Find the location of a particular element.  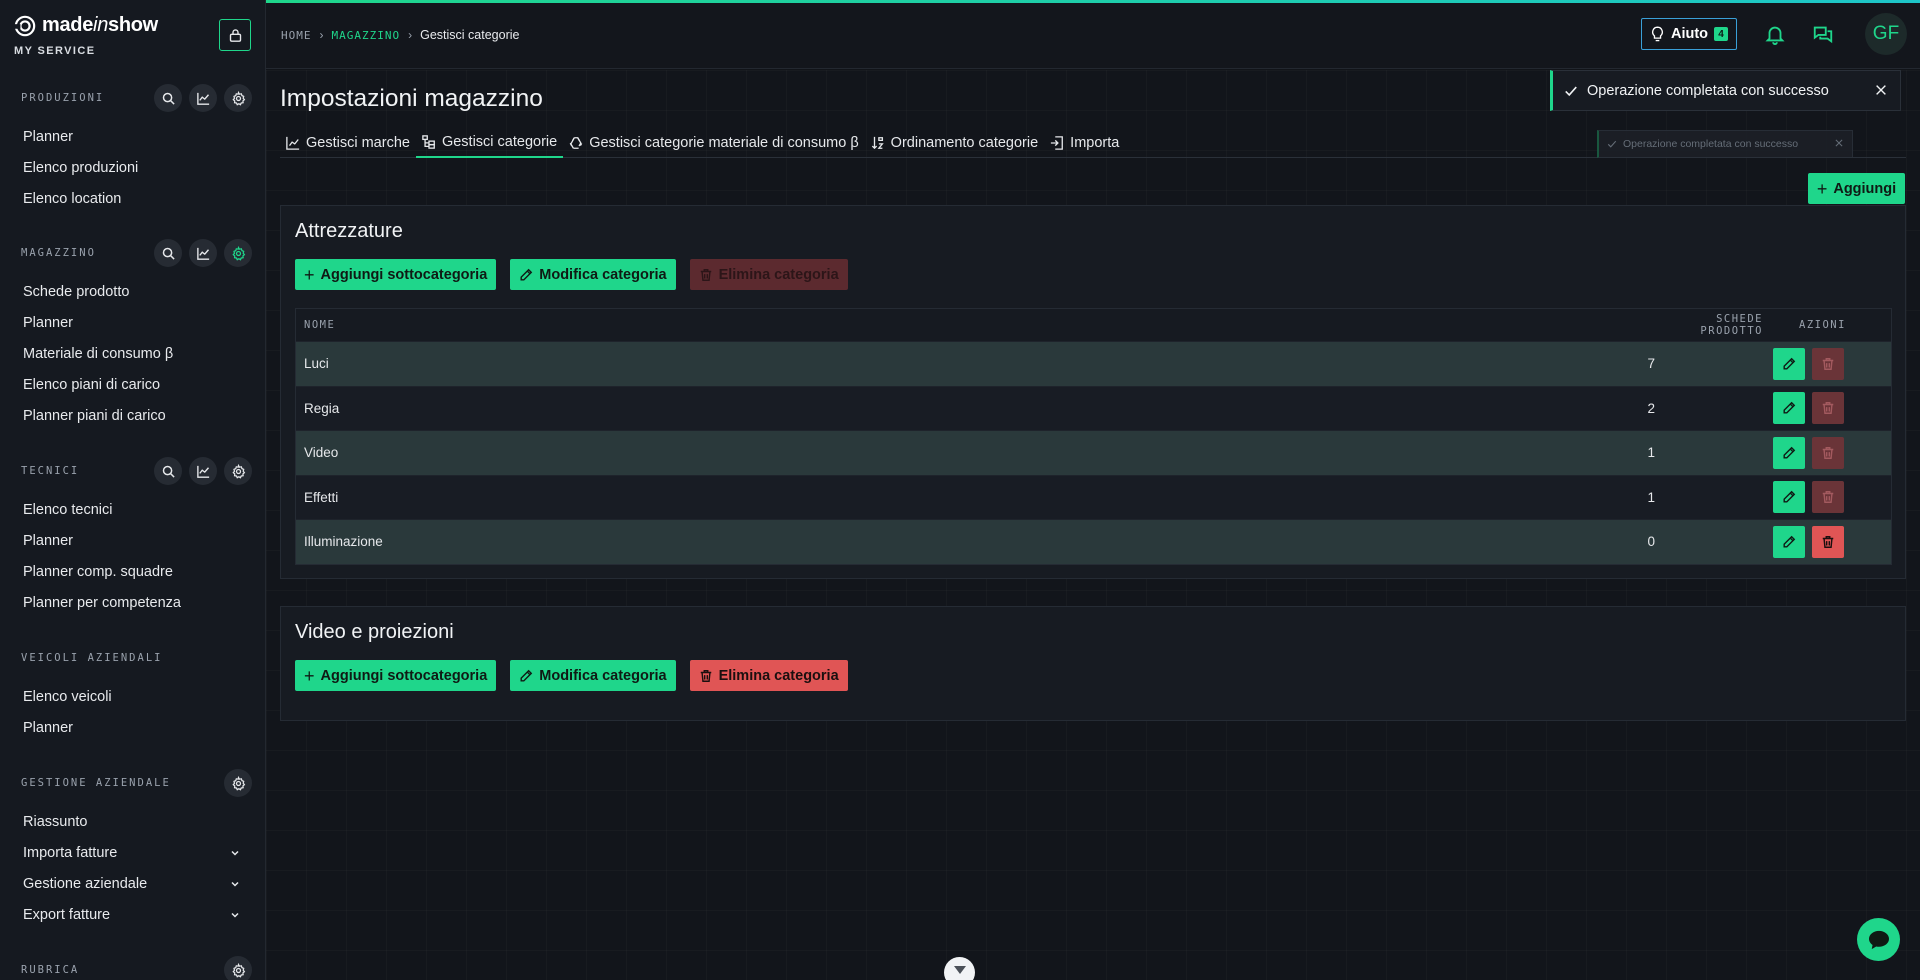

sidebar-item-planner-piani-carico: Planner piani di carico is located at coordinates (132, 415).